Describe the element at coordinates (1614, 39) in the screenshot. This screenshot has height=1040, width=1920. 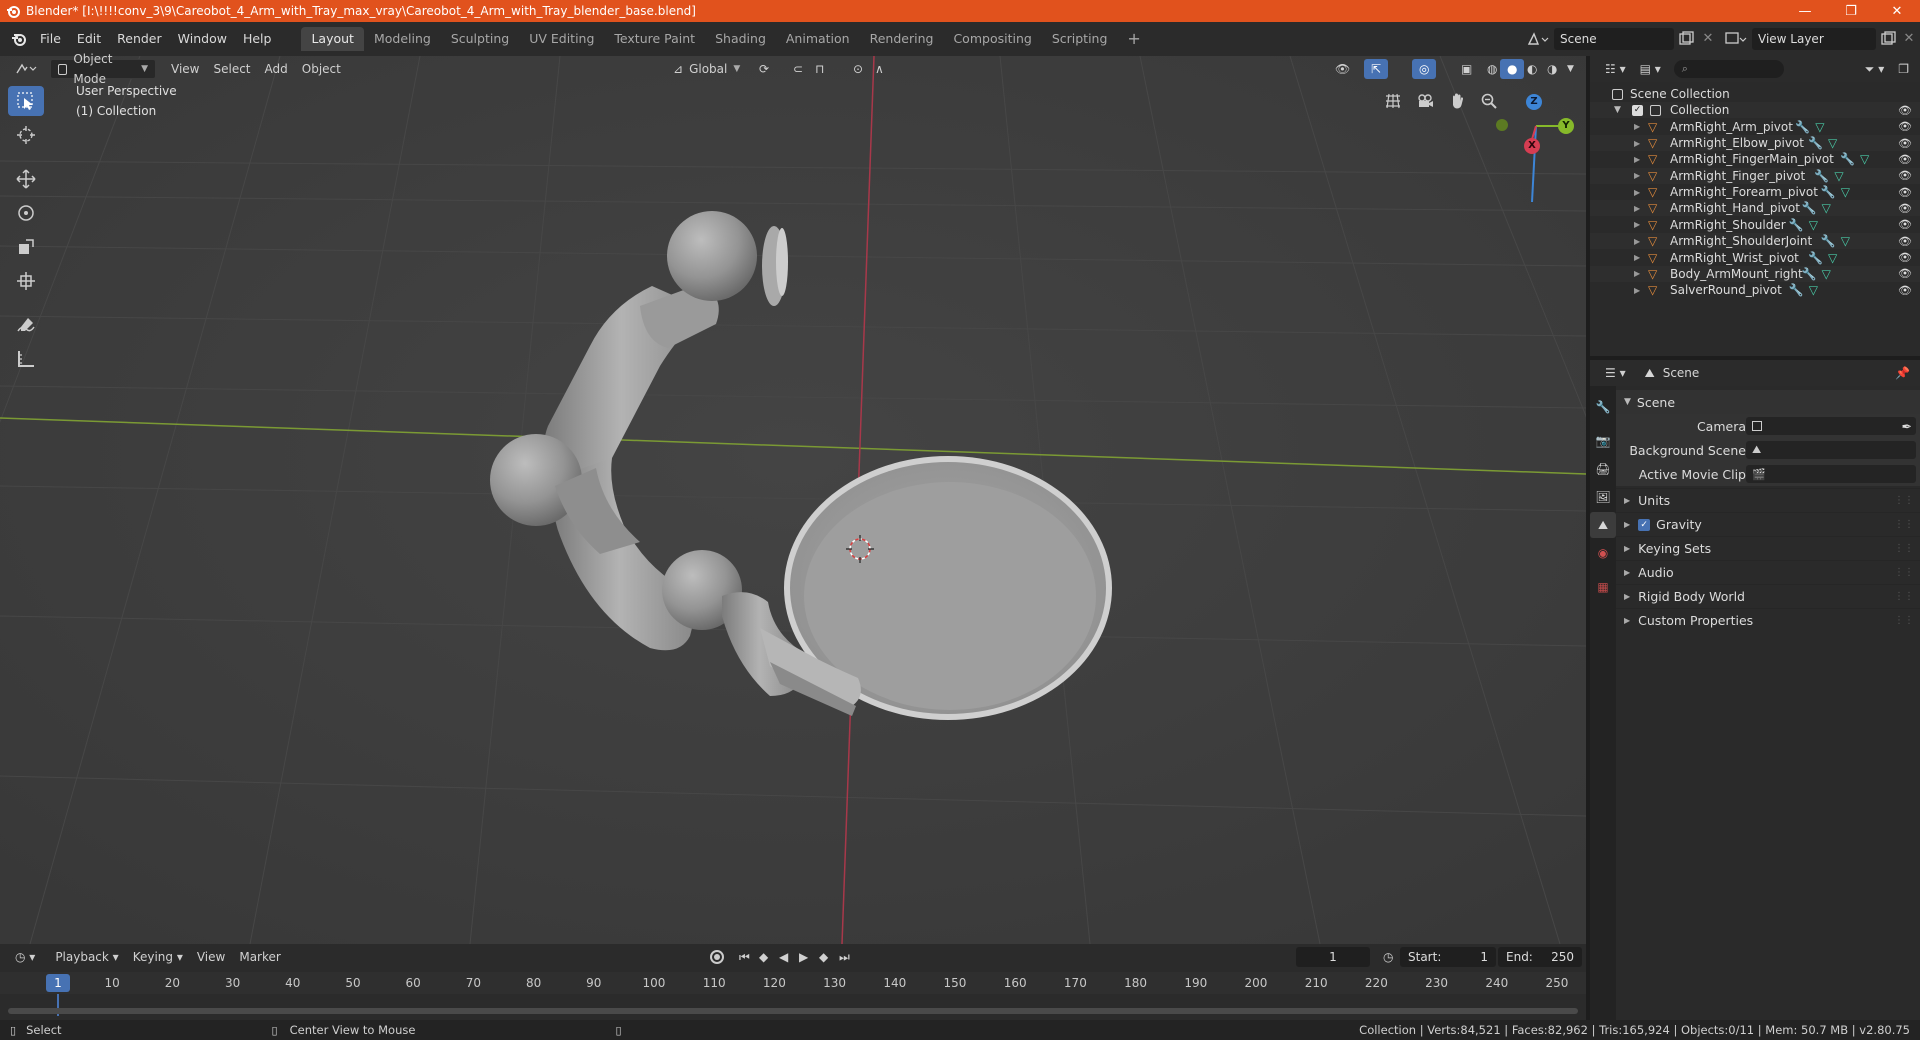
I see `scene-selector: Scene` at that location.